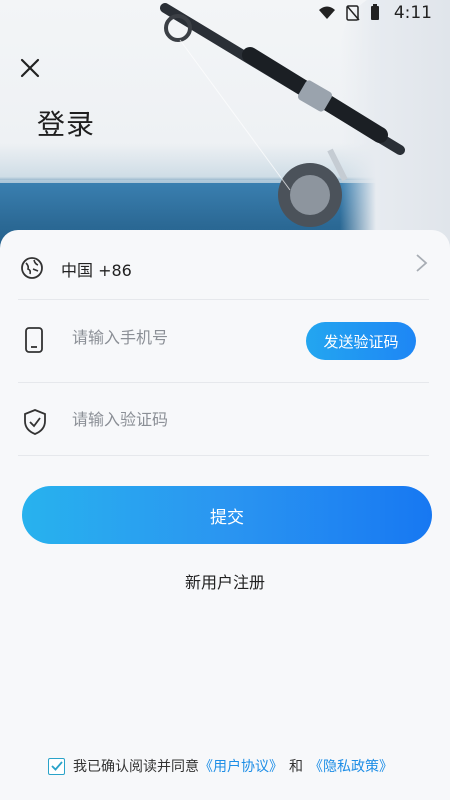 The height and width of the screenshot is (800, 450). Describe the element at coordinates (227, 515) in the screenshot. I see `submit-button: 提交` at that location.